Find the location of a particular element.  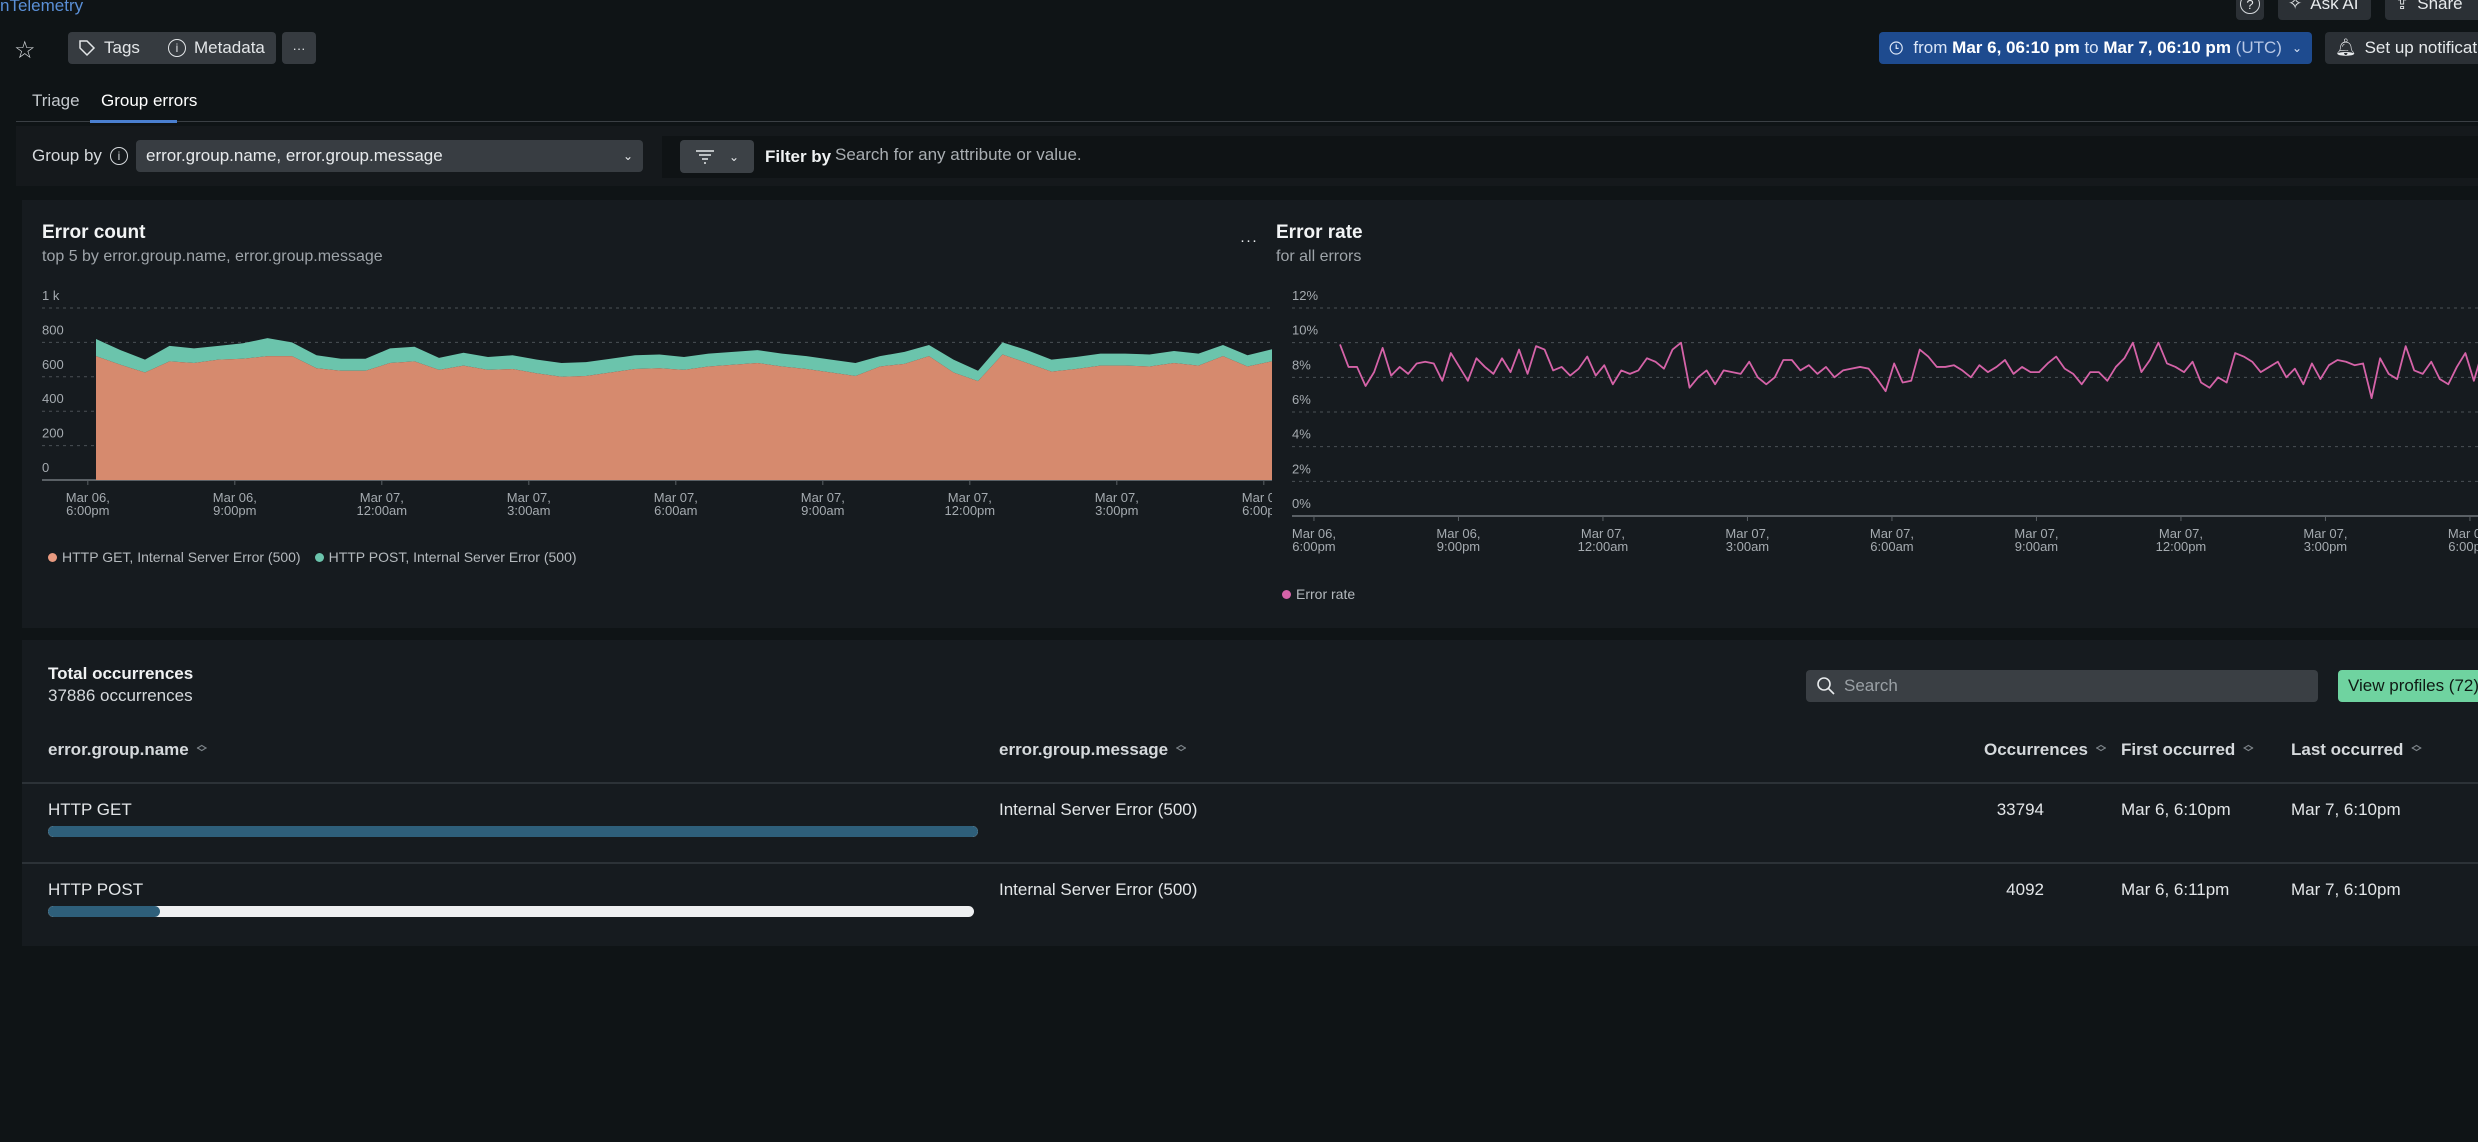

group-by-text: Group by is located at coordinates (67, 155).